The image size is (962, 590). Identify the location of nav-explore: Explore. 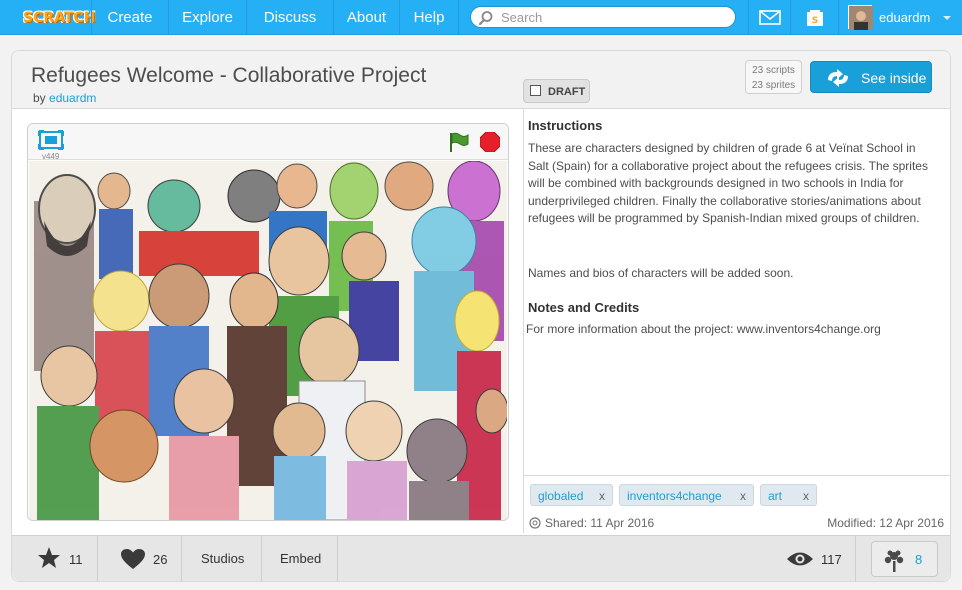
(207, 17).